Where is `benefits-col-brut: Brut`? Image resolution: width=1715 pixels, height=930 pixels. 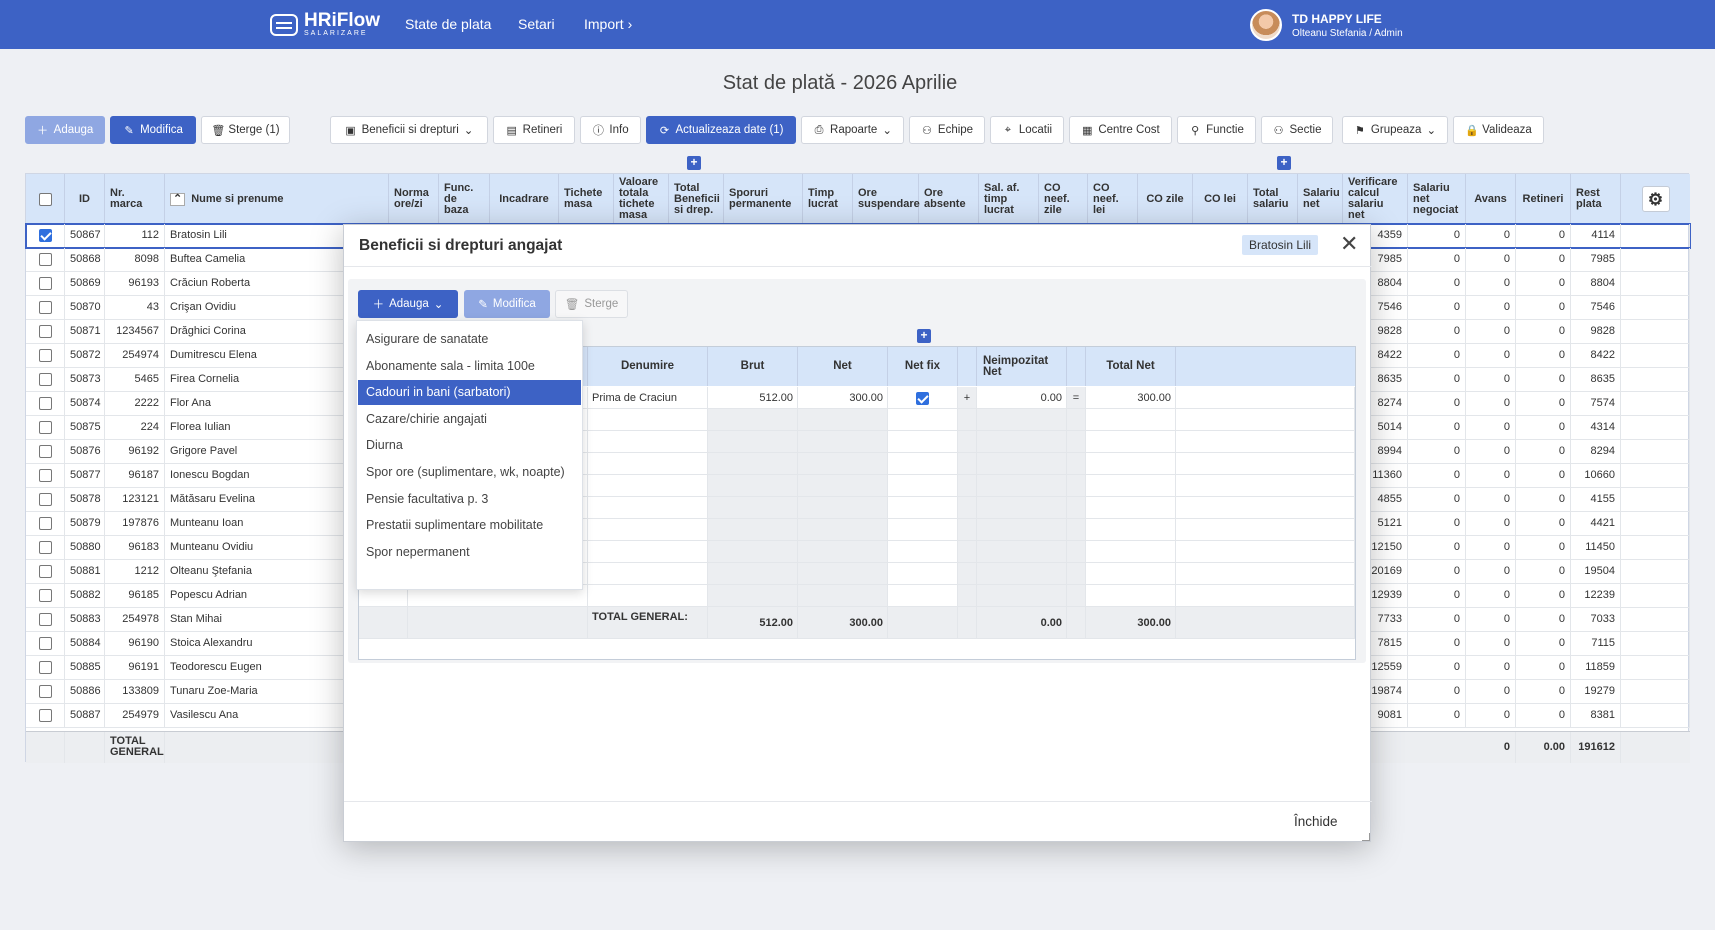 benefits-col-brut: Brut is located at coordinates (753, 366).